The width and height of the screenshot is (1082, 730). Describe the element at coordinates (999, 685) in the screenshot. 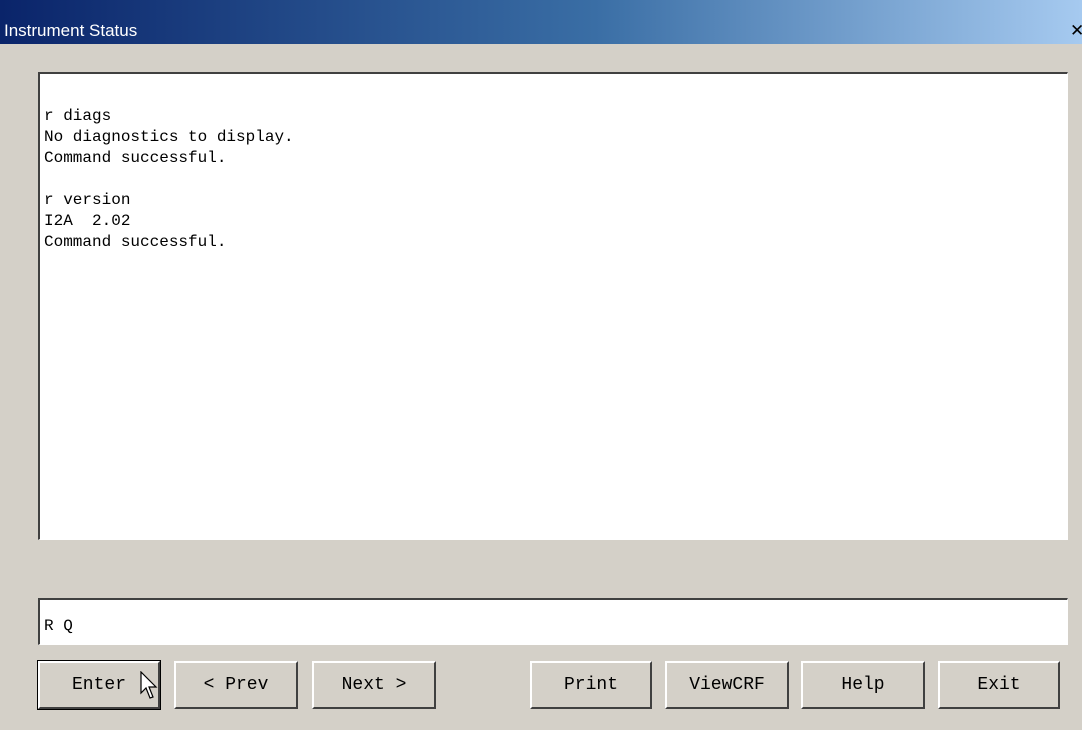

I see `exit-button: Exit` at that location.